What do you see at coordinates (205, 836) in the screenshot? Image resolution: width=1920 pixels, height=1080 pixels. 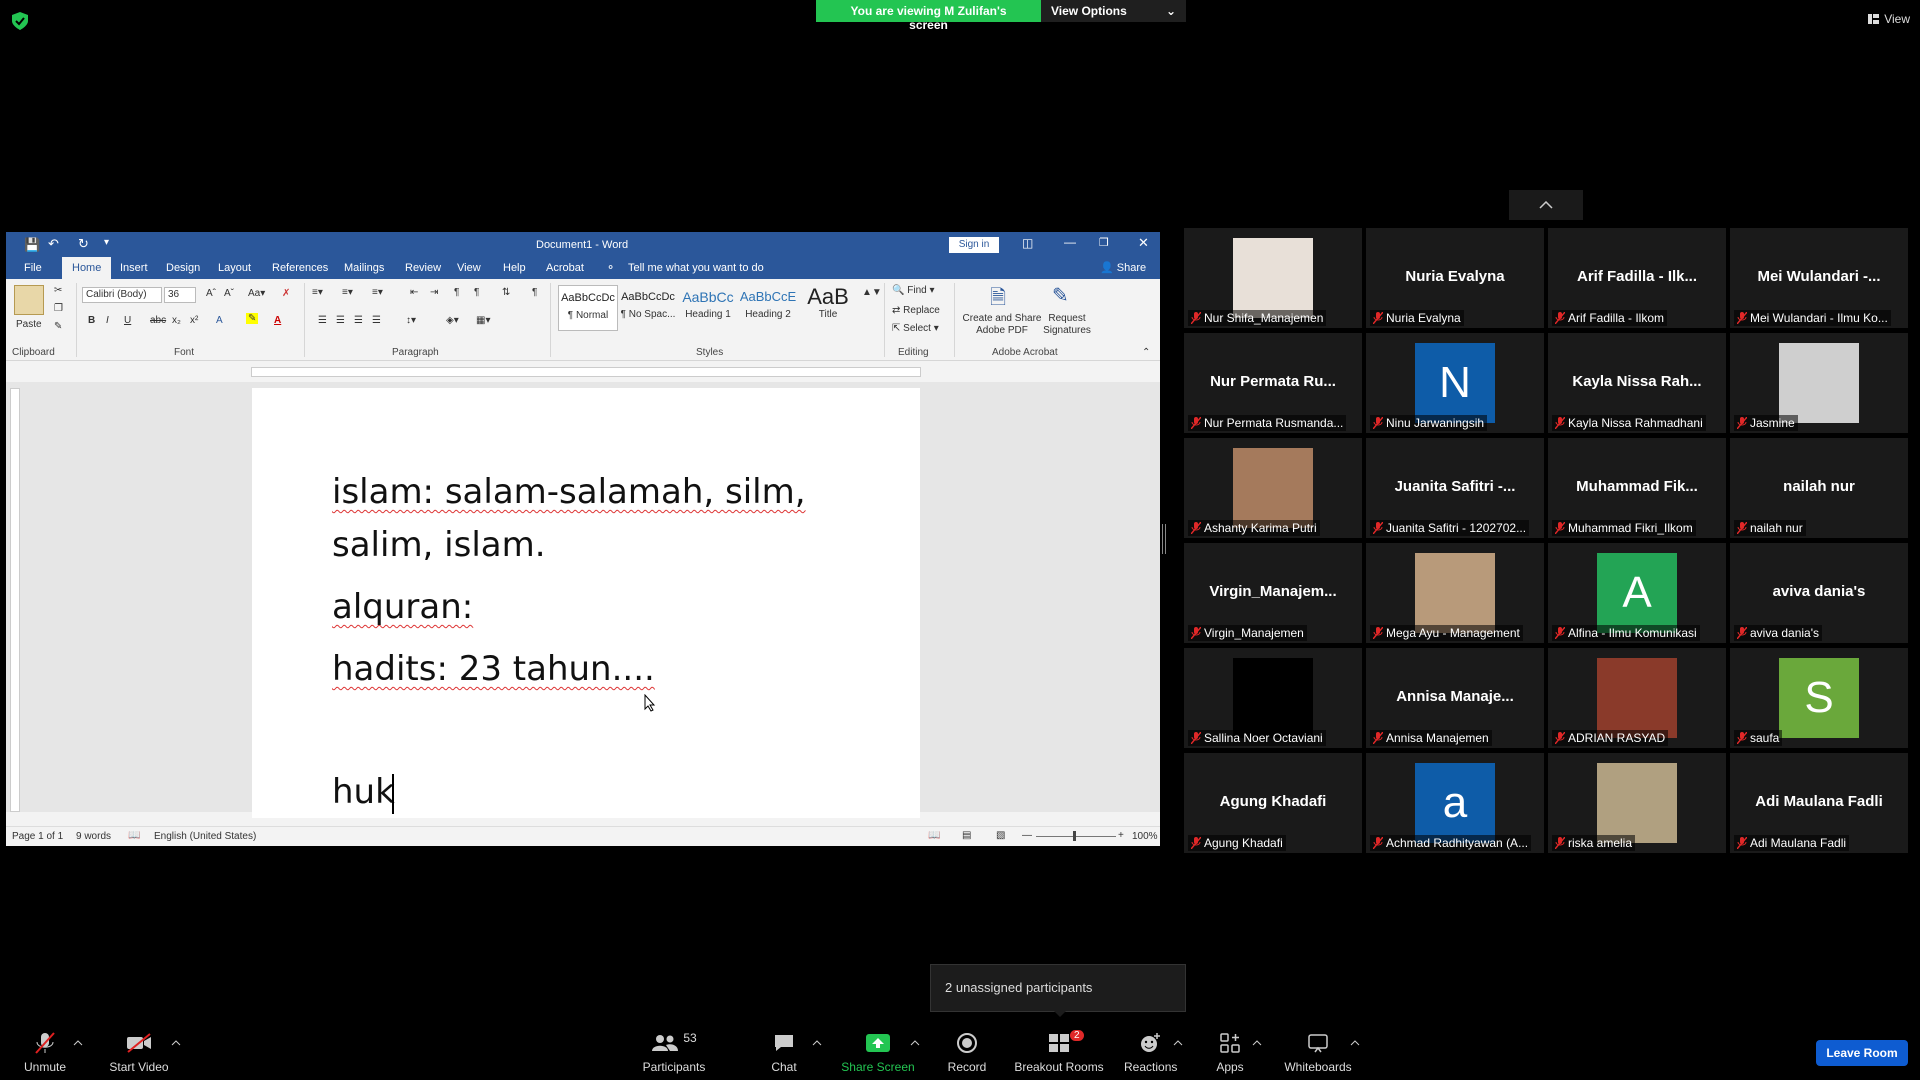 I see `language: English (United States)` at bounding box center [205, 836].